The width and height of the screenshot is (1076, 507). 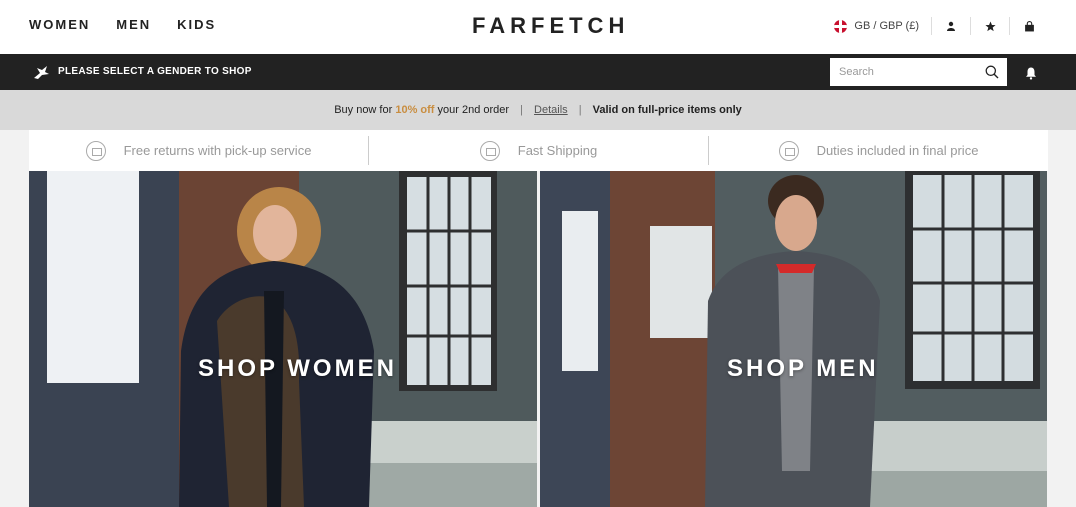 What do you see at coordinates (992, 72) in the screenshot?
I see `search-icon` at bounding box center [992, 72].